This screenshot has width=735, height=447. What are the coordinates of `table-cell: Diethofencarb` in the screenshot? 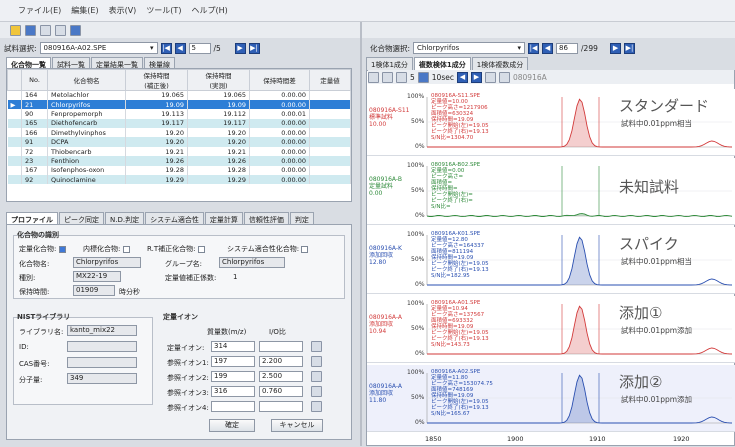 It's located at (86, 123).